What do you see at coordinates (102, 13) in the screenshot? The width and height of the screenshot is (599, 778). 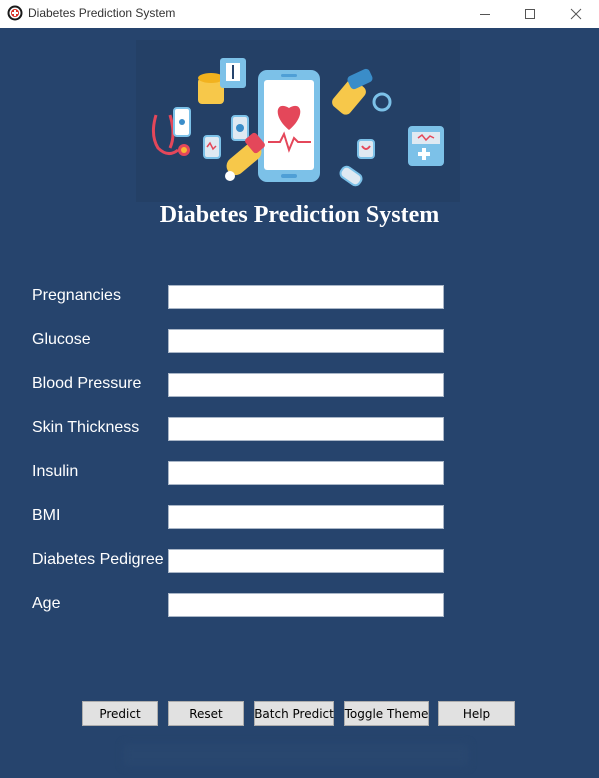 I see `window-title: Diabetes Prediction System` at bounding box center [102, 13].